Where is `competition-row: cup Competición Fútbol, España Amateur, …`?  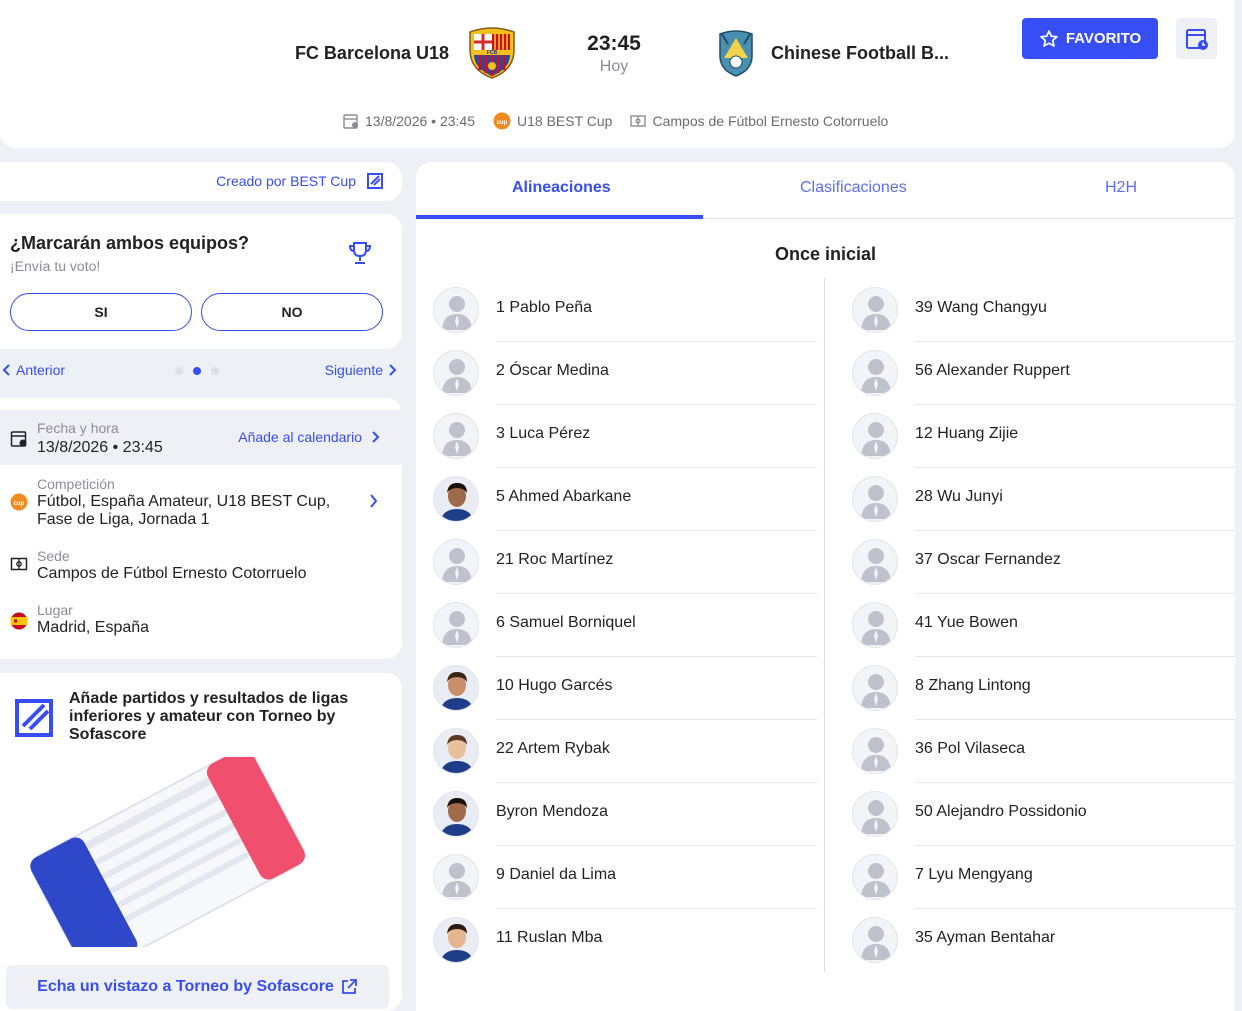 competition-row: cup Competición Fútbol, España Amateur, … is located at coordinates (201, 506).